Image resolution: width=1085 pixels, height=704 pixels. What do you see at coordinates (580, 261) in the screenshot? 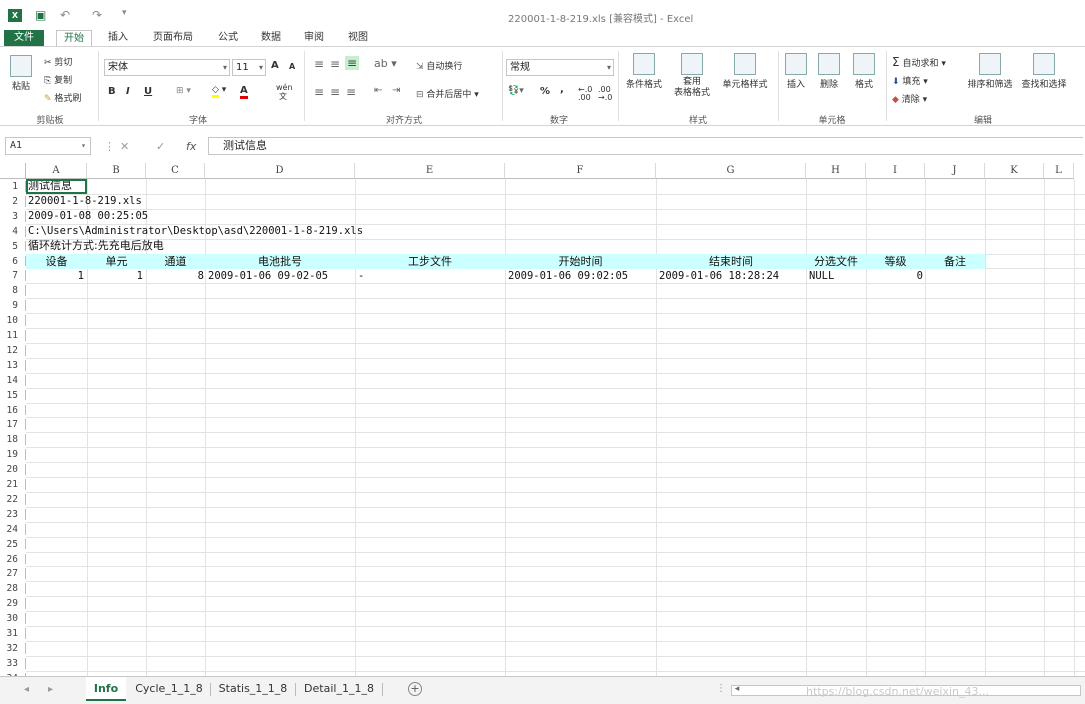
I see `header-start-time: 开始时间` at bounding box center [580, 261].